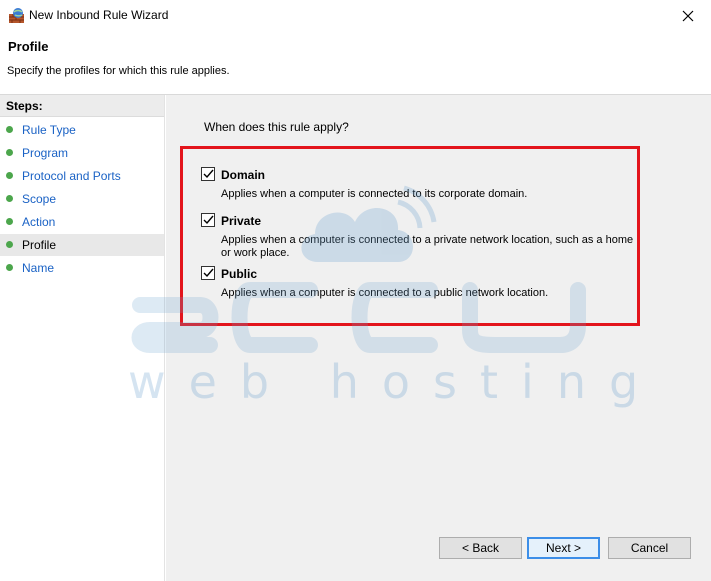 This screenshot has height=581, width=711. What do you see at coordinates (82, 245) in the screenshot?
I see `step-profile: Profile` at bounding box center [82, 245].